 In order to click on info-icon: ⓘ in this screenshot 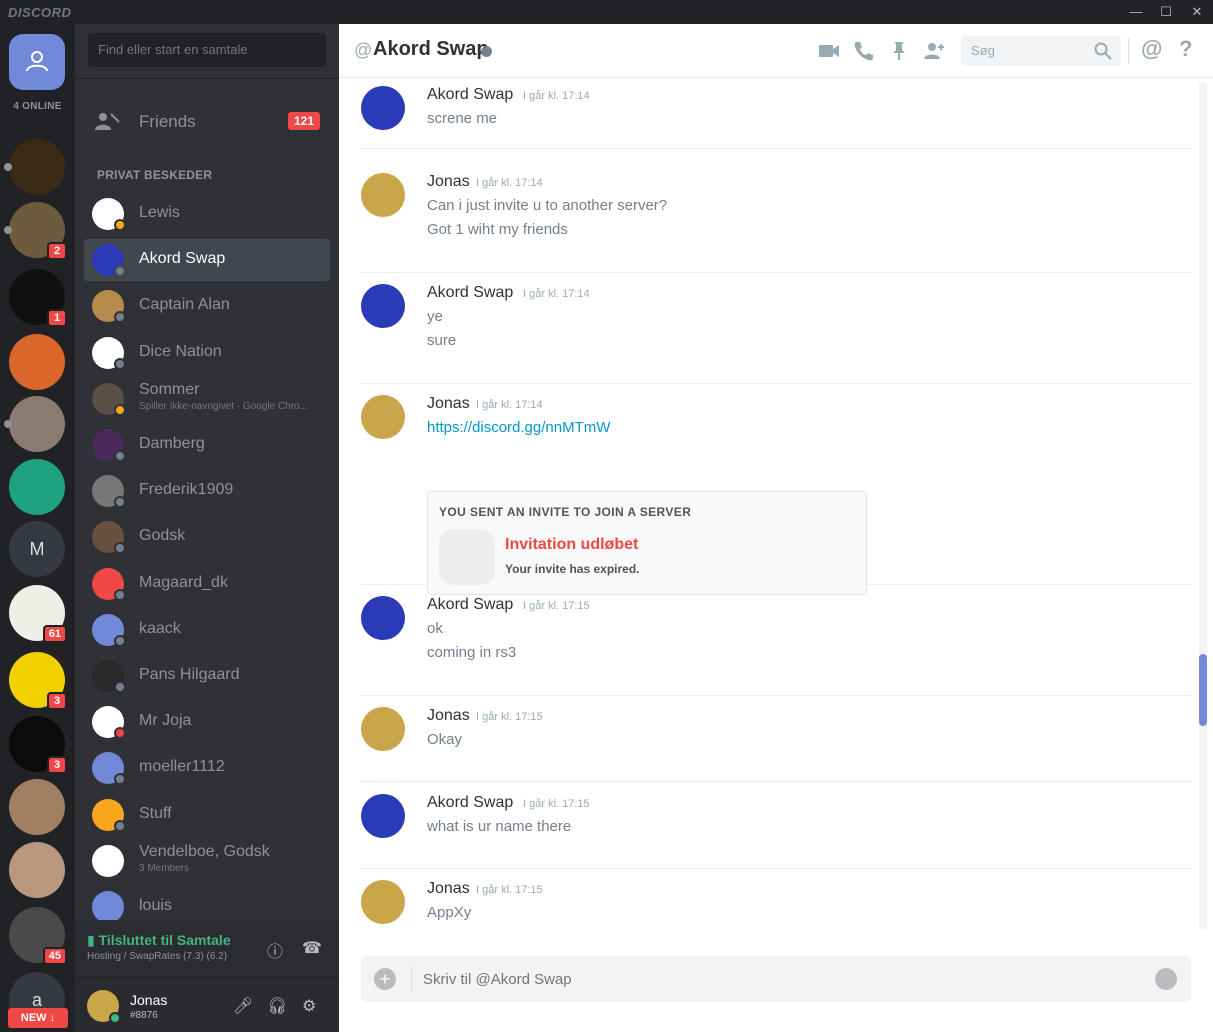, I will do `click(275, 950)`.